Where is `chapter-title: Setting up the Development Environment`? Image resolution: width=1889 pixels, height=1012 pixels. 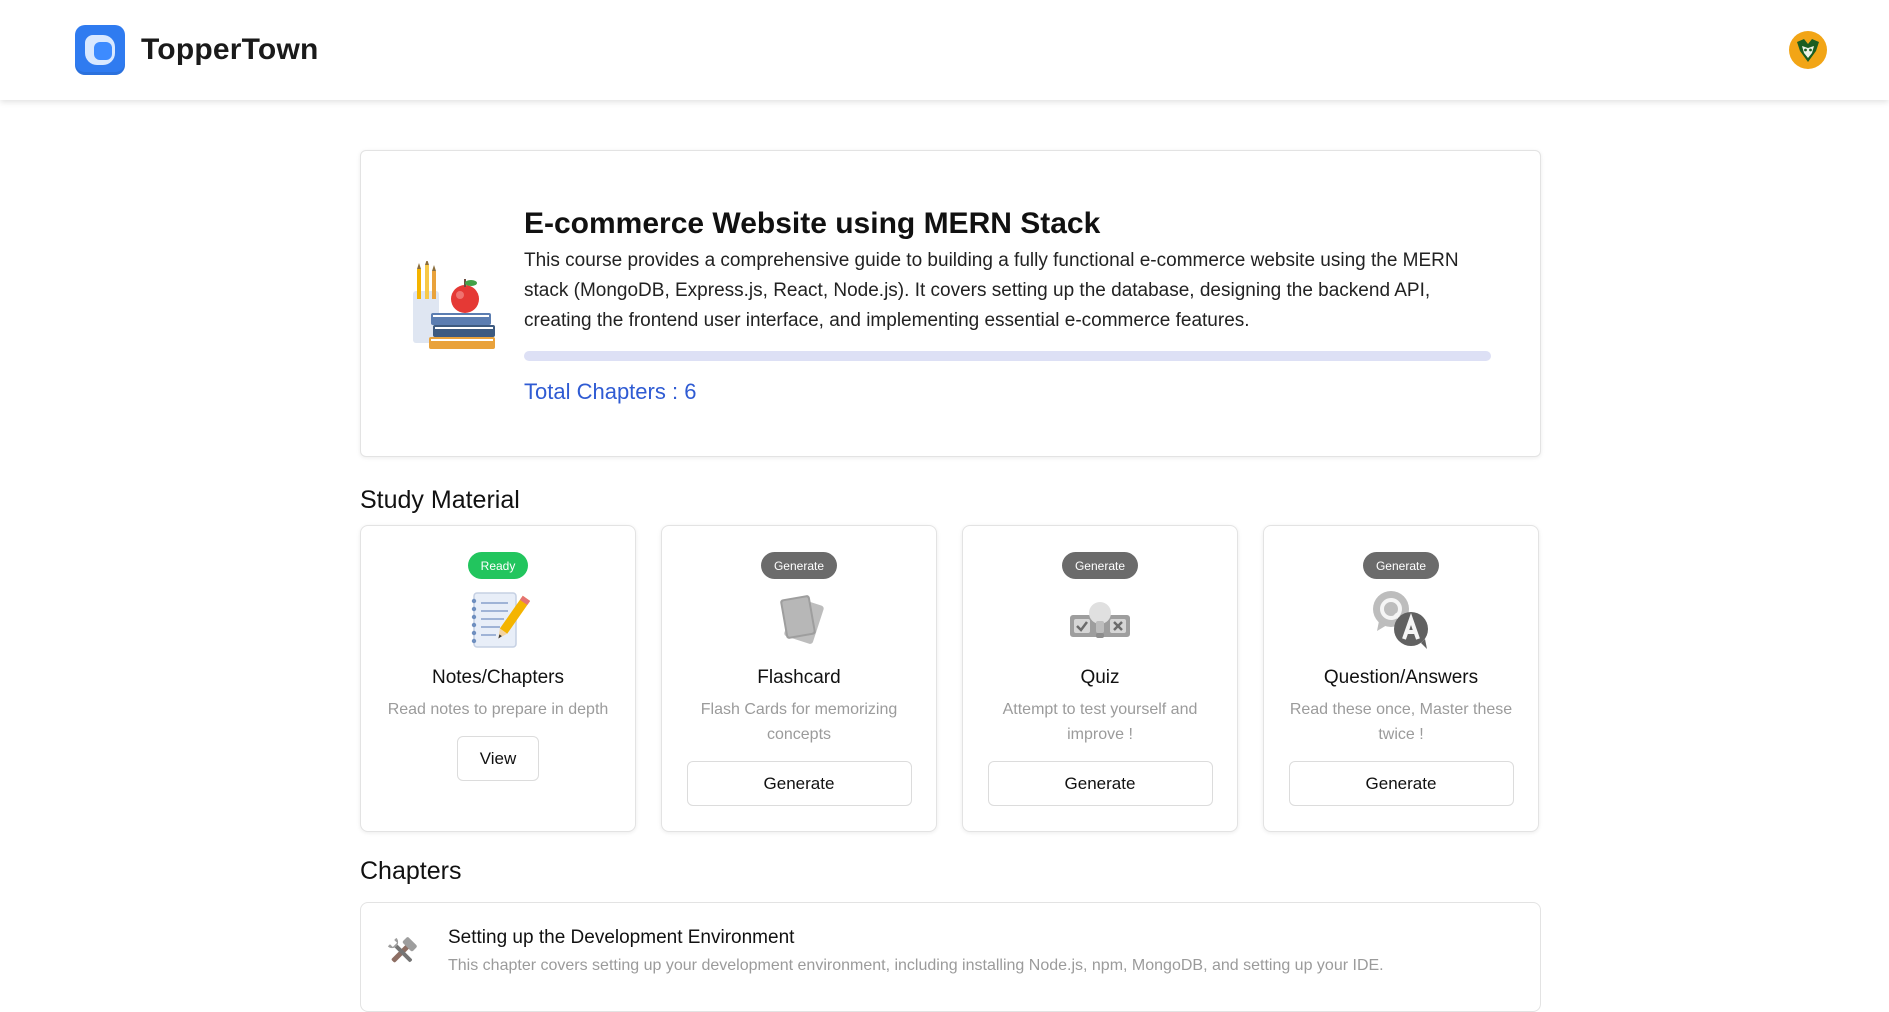
chapter-title: Setting up the Development Environment is located at coordinates (621, 937).